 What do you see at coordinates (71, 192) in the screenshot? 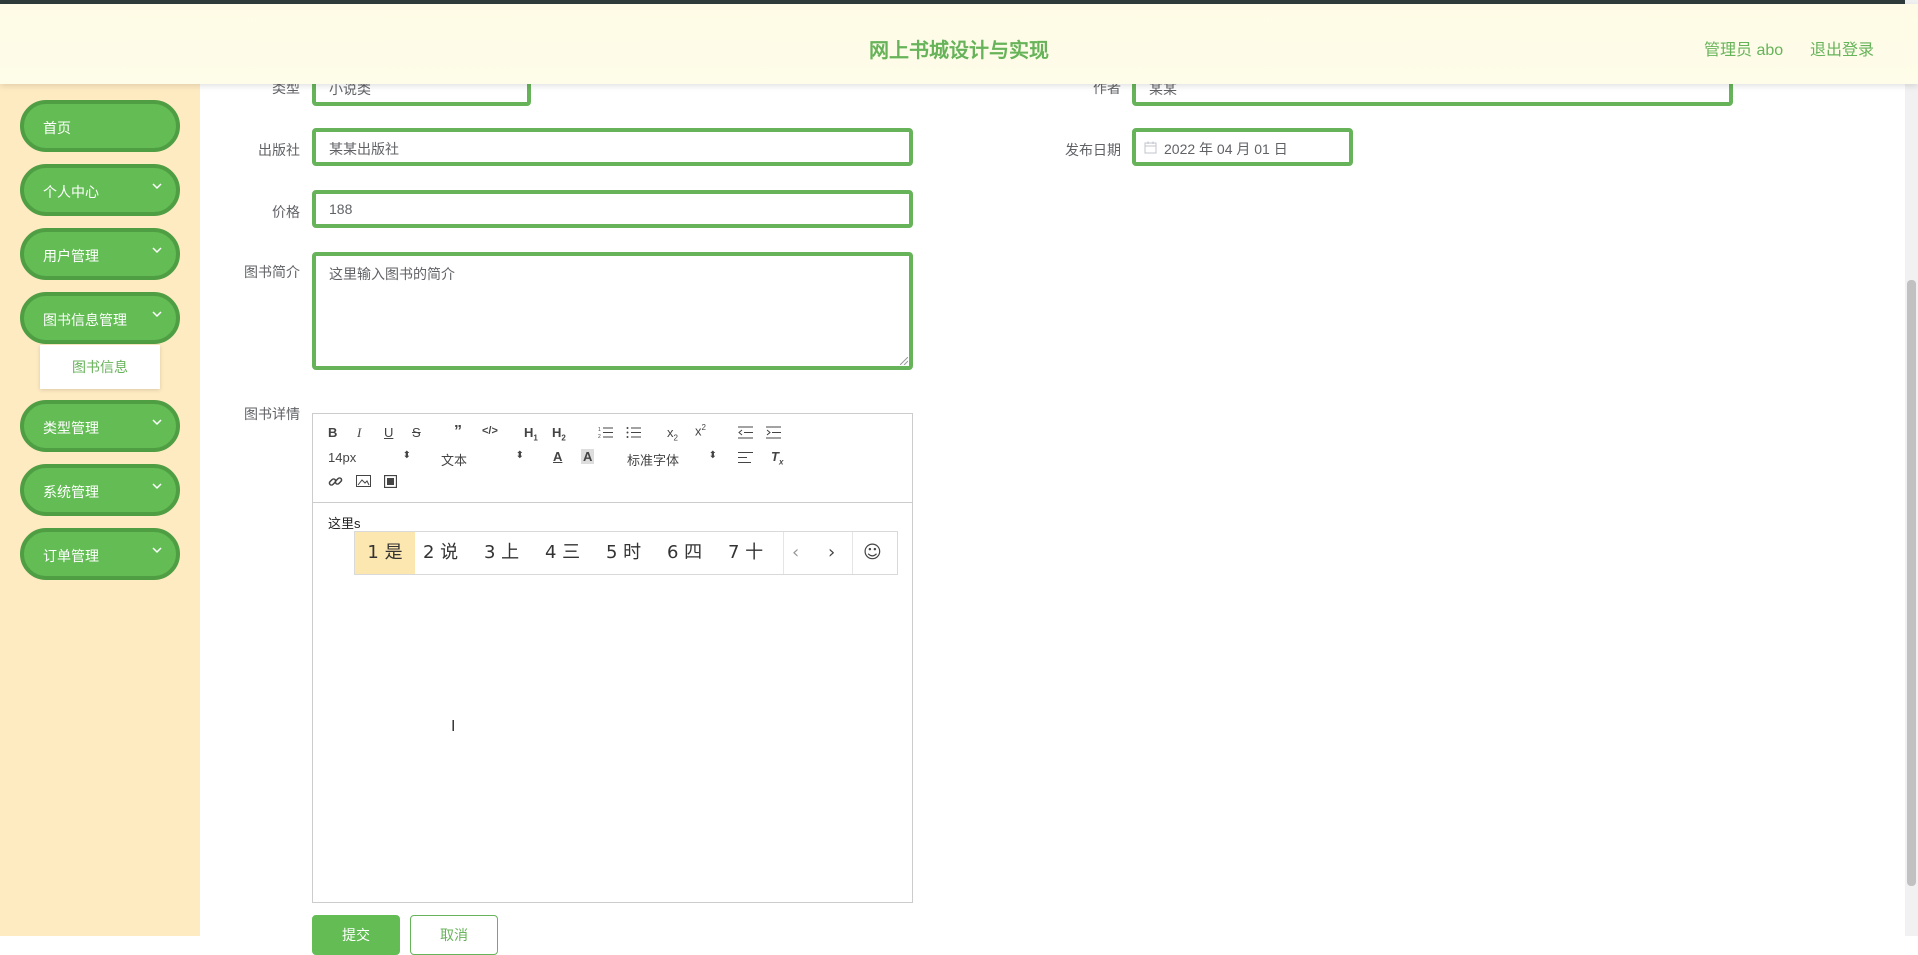
I see `sidebar-item-label: 个人中心` at bounding box center [71, 192].